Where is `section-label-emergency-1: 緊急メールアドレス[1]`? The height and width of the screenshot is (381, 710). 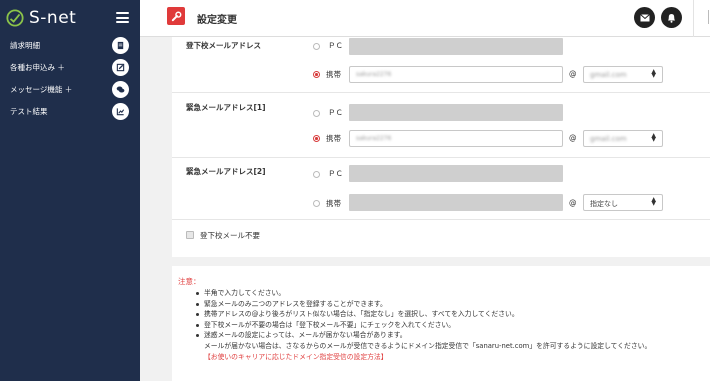 section-label-emergency-1: 緊急メールアドレス[1] is located at coordinates (226, 107).